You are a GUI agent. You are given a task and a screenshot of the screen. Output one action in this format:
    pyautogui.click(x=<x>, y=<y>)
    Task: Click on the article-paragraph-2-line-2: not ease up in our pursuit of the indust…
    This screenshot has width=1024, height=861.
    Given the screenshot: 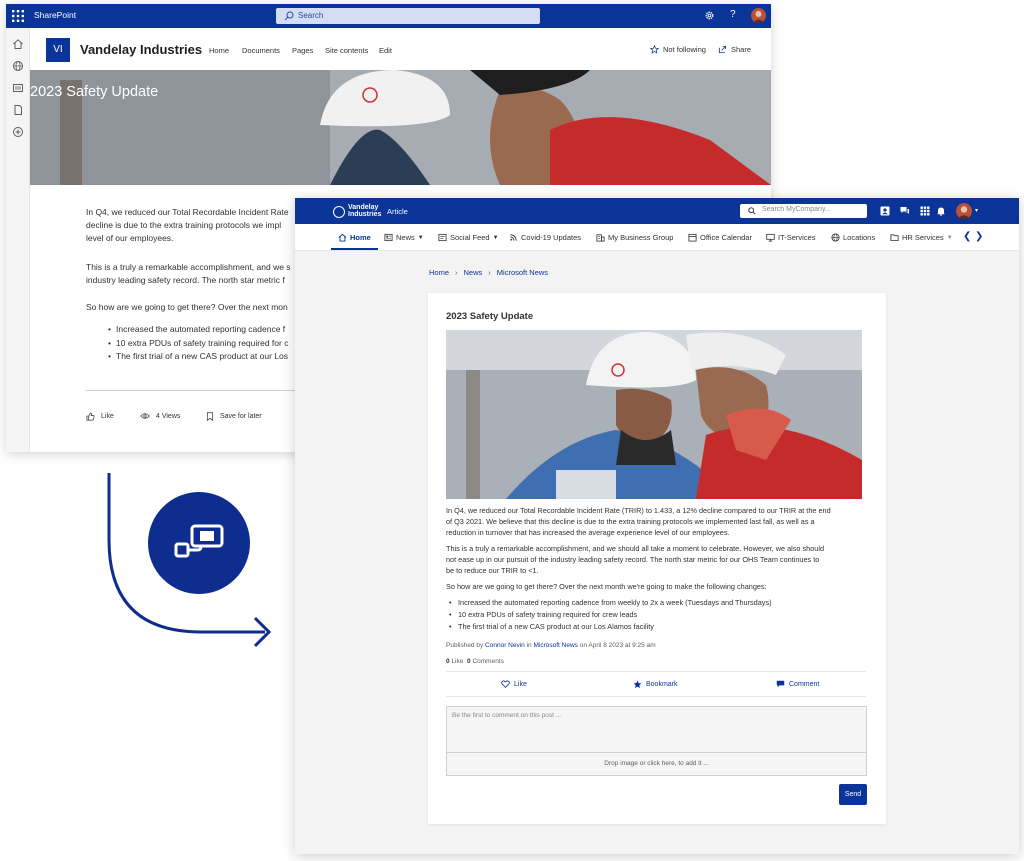 What is the action you would take?
    pyautogui.click(x=633, y=559)
    